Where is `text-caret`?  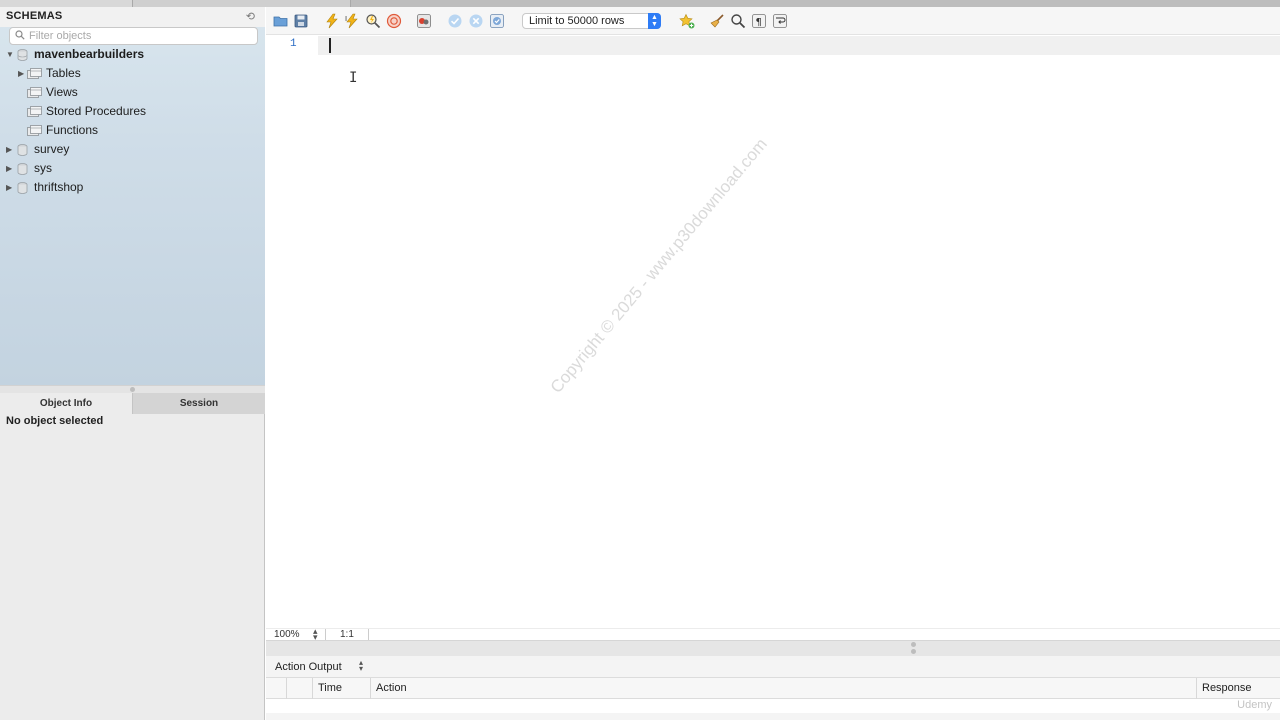
text-caret is located at coordinates (330, 45).